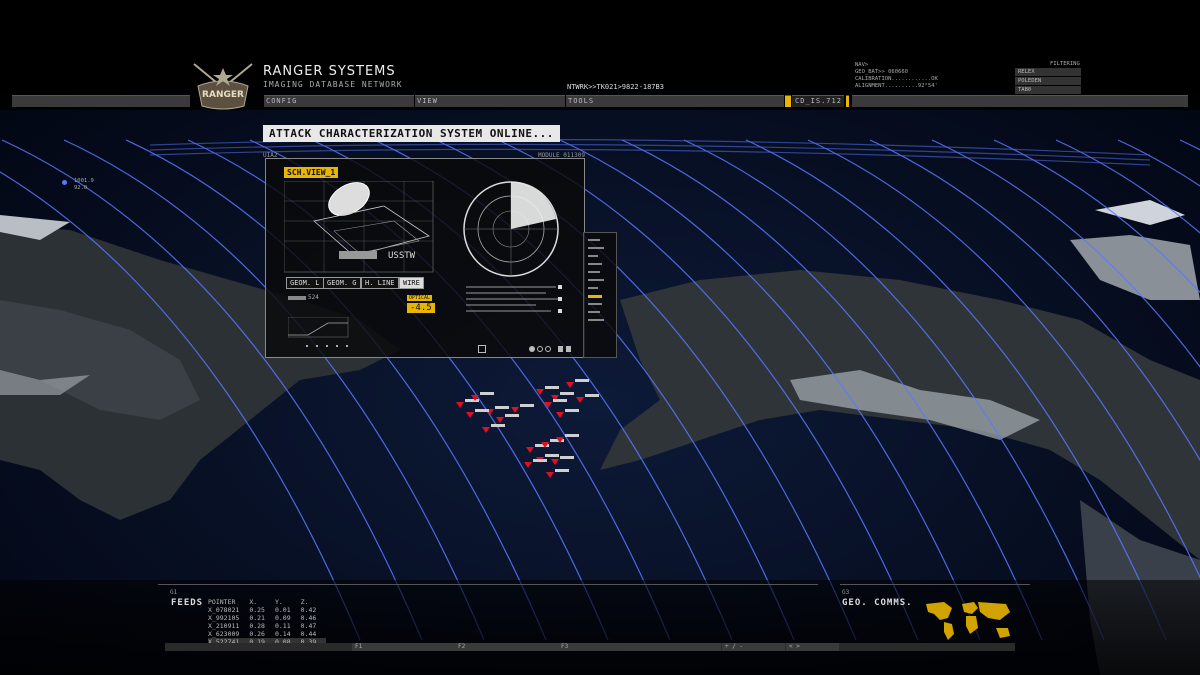 This screenshot has width=1200, height=675. I want to click on status-line: ALIGNMENT..........92°54', so click(896, 86).